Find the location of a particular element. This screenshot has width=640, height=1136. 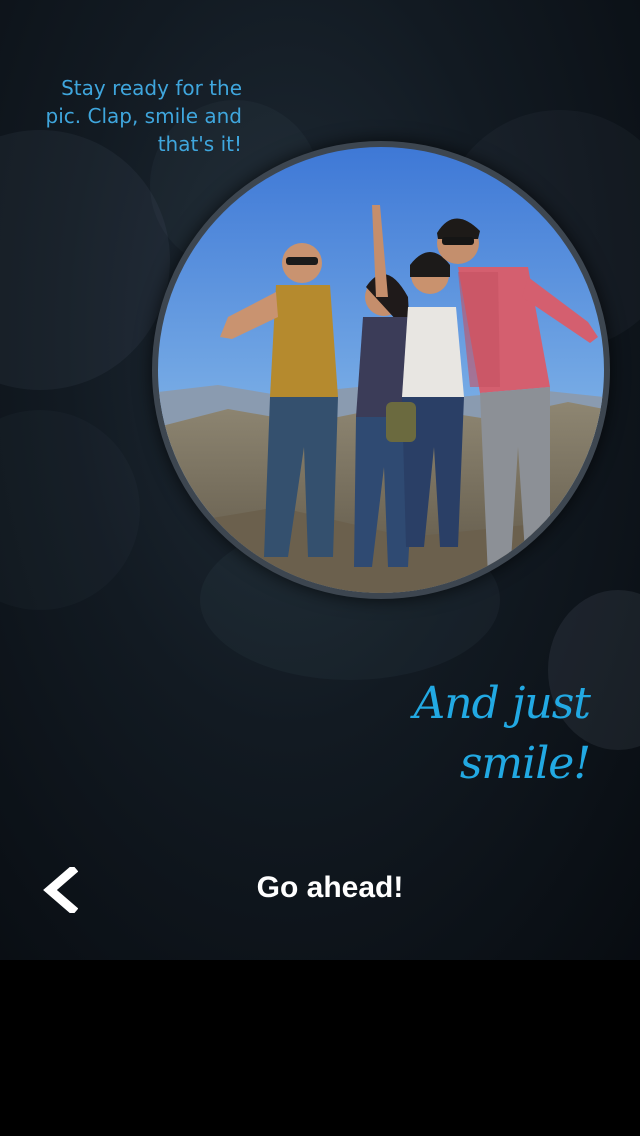

chevron-left-icon is located at coordinates (60, 890).